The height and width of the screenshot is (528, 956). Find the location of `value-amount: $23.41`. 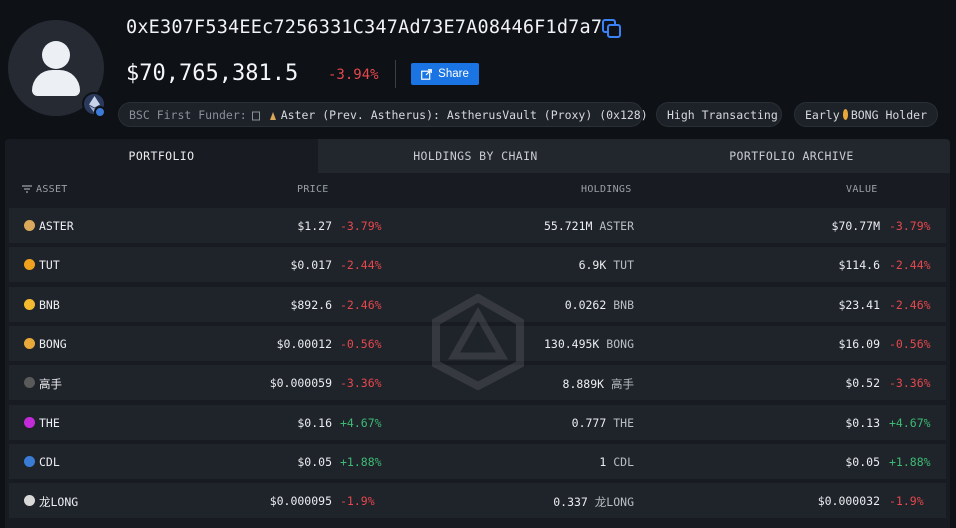

value-amount: $23.41 is located at coordinates (859, 304).